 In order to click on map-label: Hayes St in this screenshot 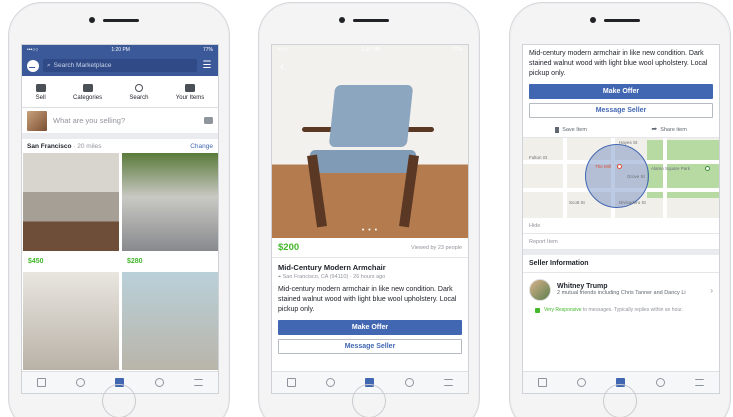, I will do `click(628, 142)`.